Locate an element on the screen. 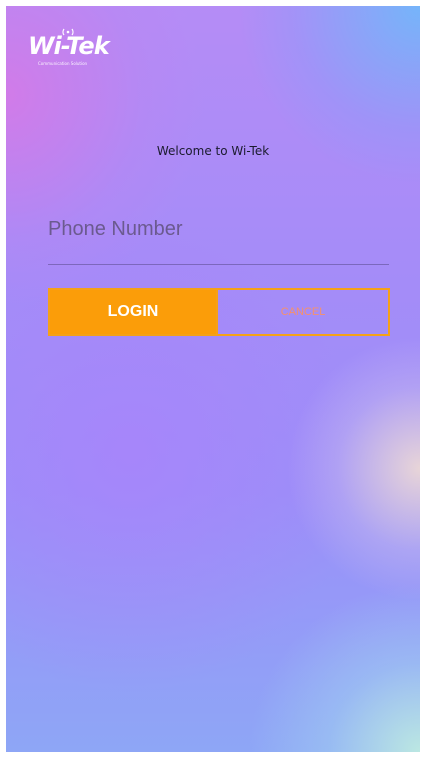 The height and width of the screenshot is (758, 426). cancel-button: CANCEL is located at coordinates (304, 312).